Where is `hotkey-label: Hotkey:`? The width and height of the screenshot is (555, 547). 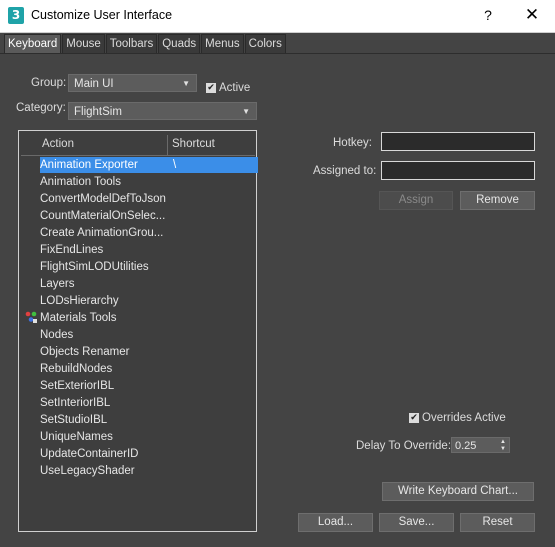 hotkey-label: Hotkey: is located at coordinates (352, 143).